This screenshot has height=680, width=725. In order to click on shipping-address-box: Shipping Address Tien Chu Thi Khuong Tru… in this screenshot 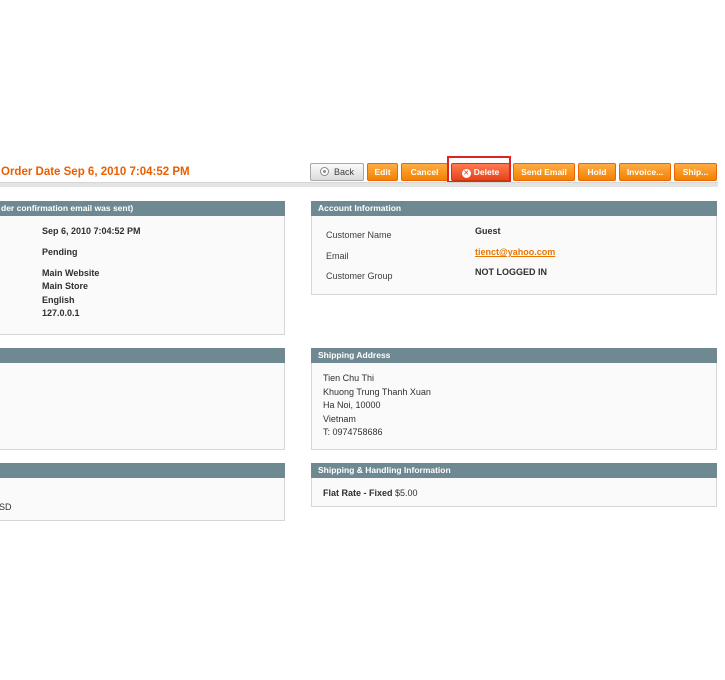, I will do `click(514, 399)`.